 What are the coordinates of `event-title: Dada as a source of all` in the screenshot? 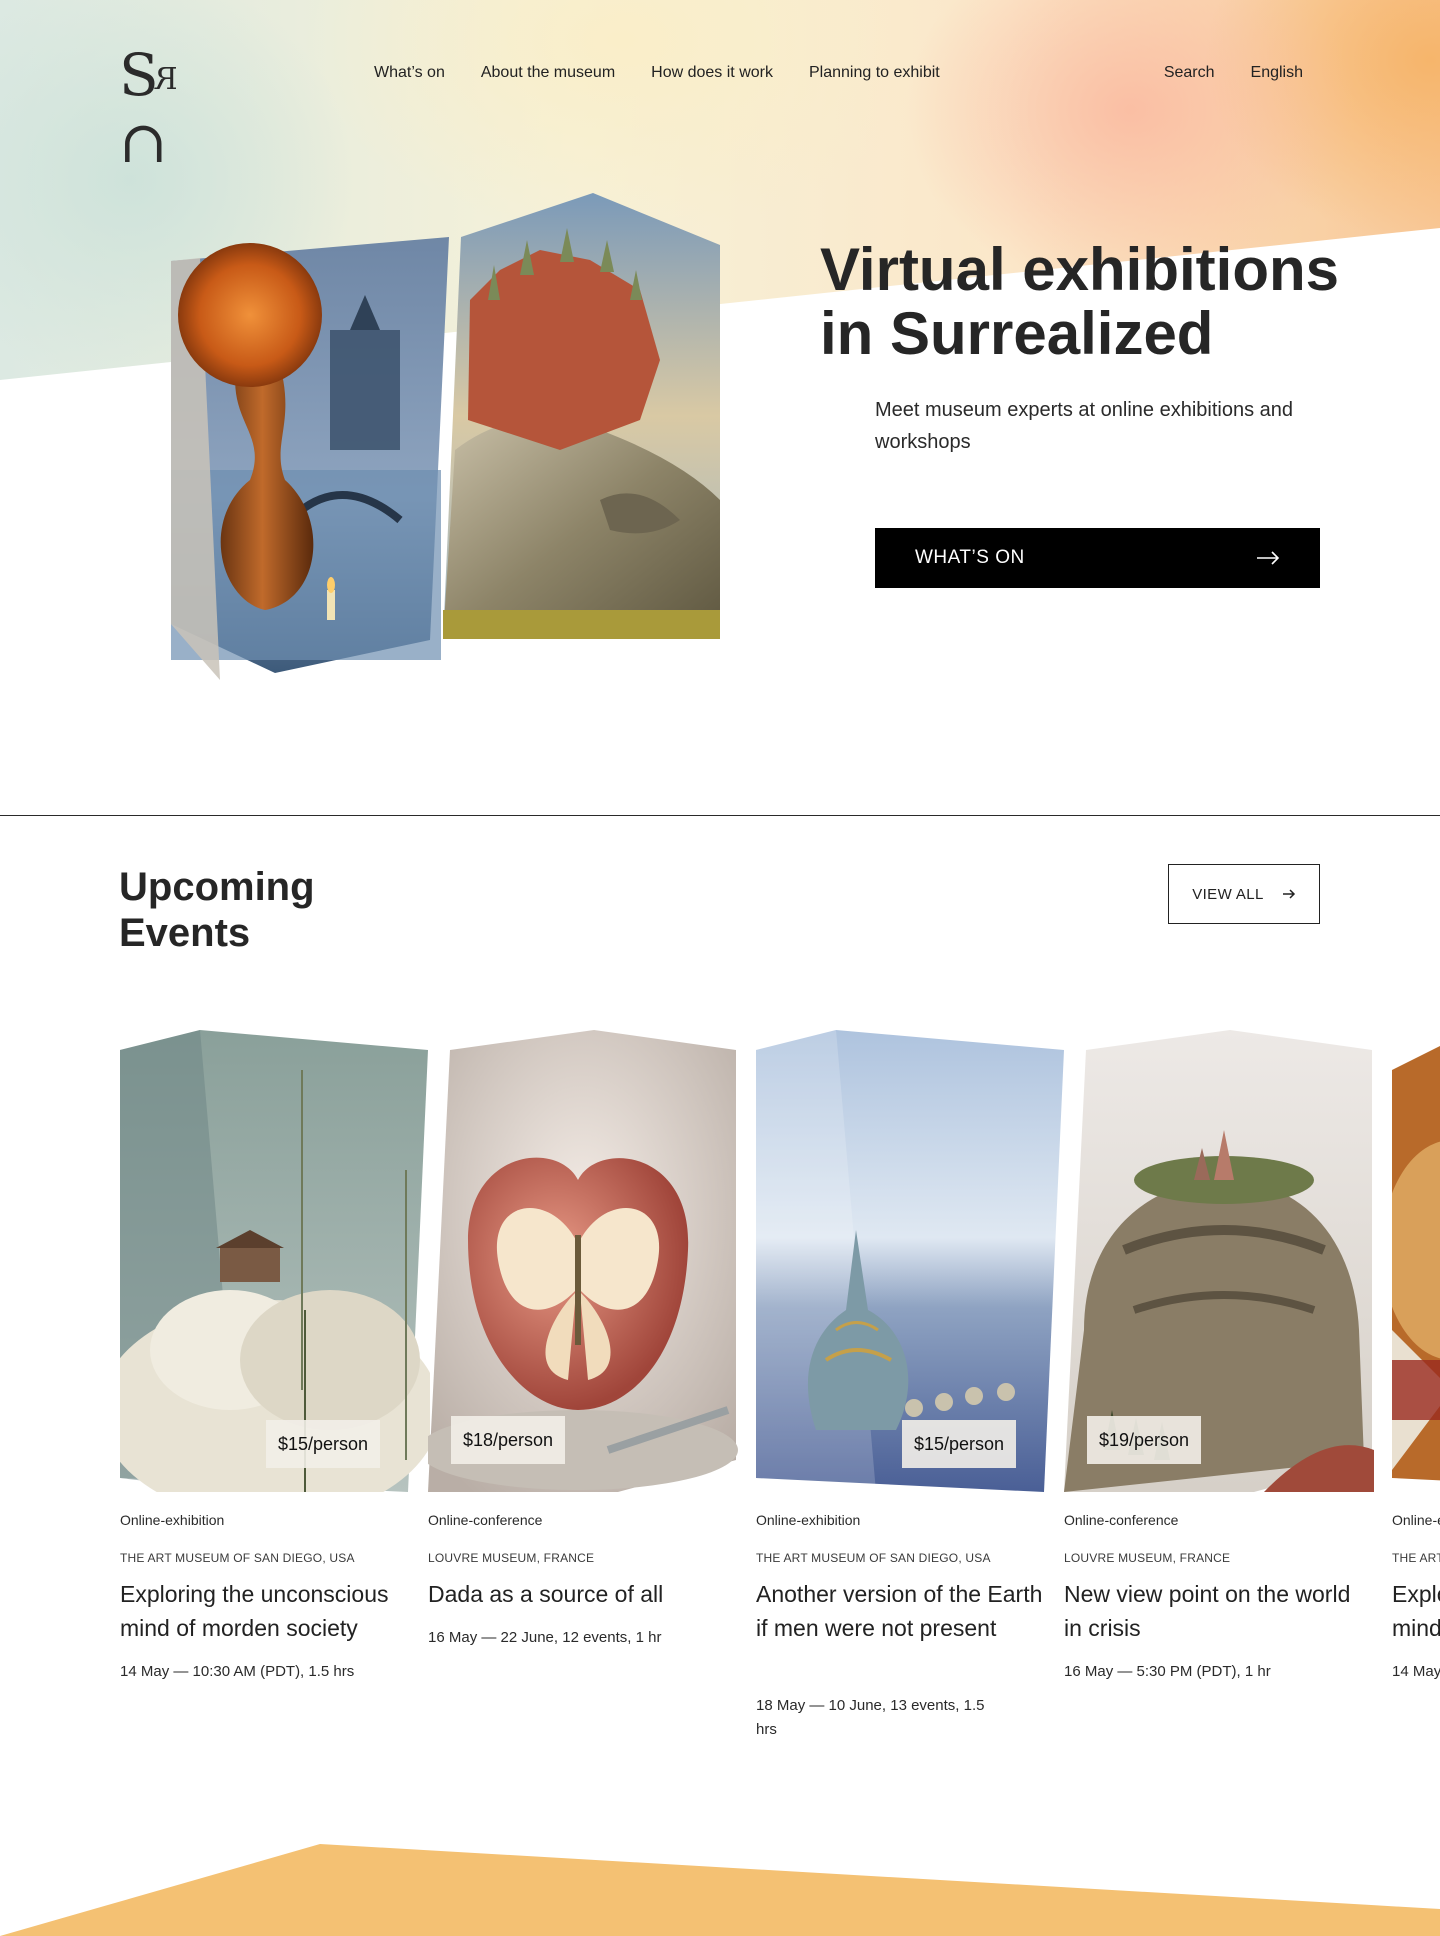 It's located at (573, 1594).